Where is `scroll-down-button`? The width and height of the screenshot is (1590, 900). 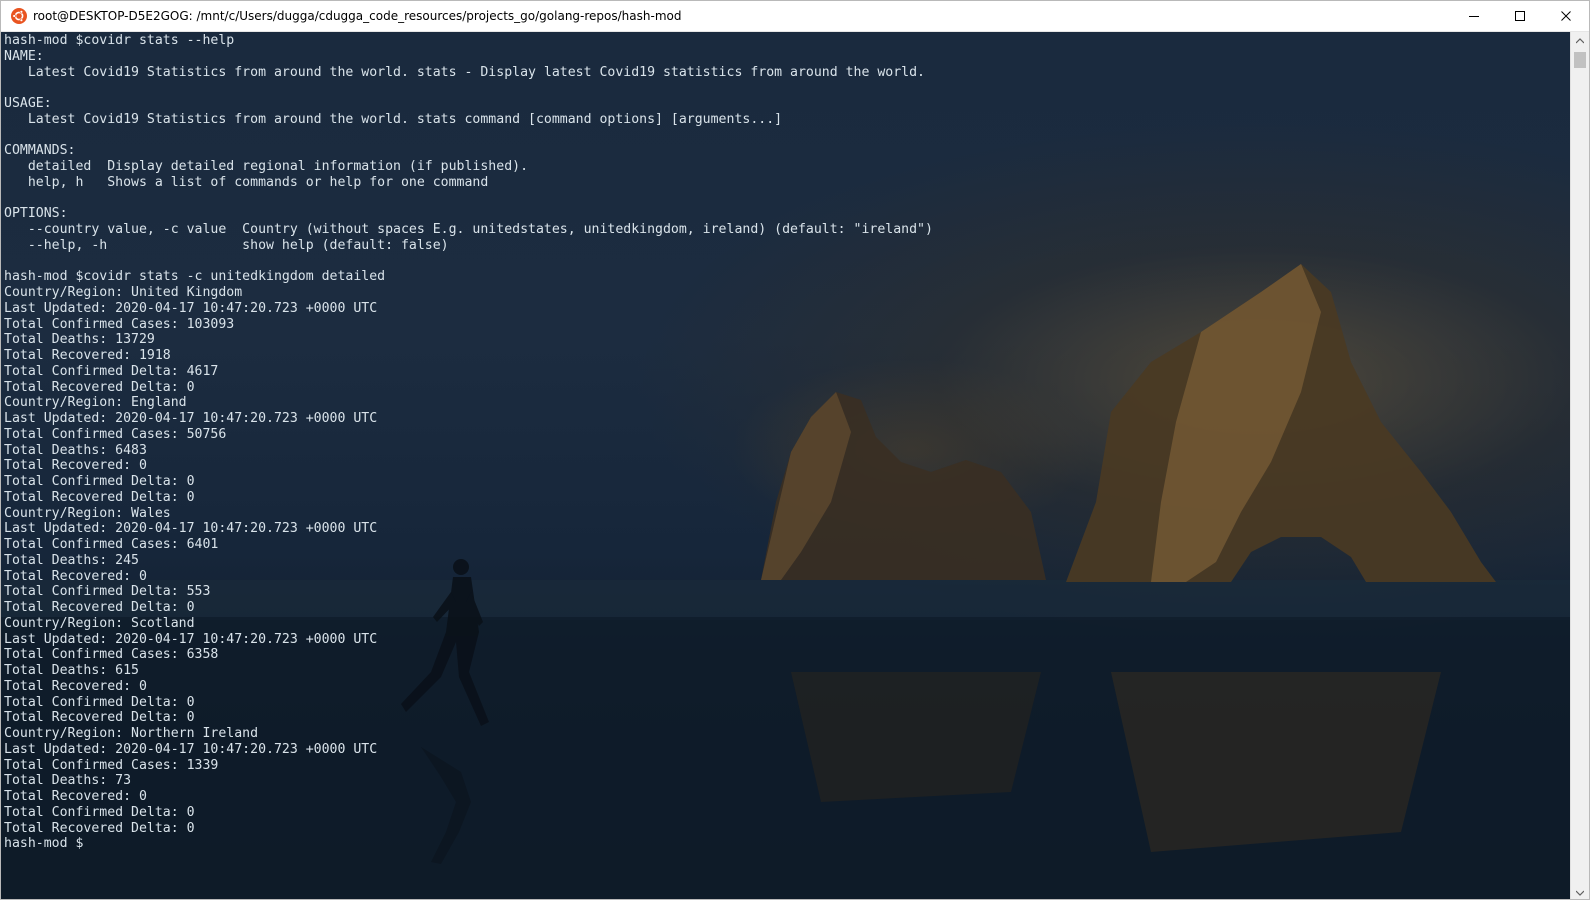 scroll-down-button is located at coordinates (1580, 891).